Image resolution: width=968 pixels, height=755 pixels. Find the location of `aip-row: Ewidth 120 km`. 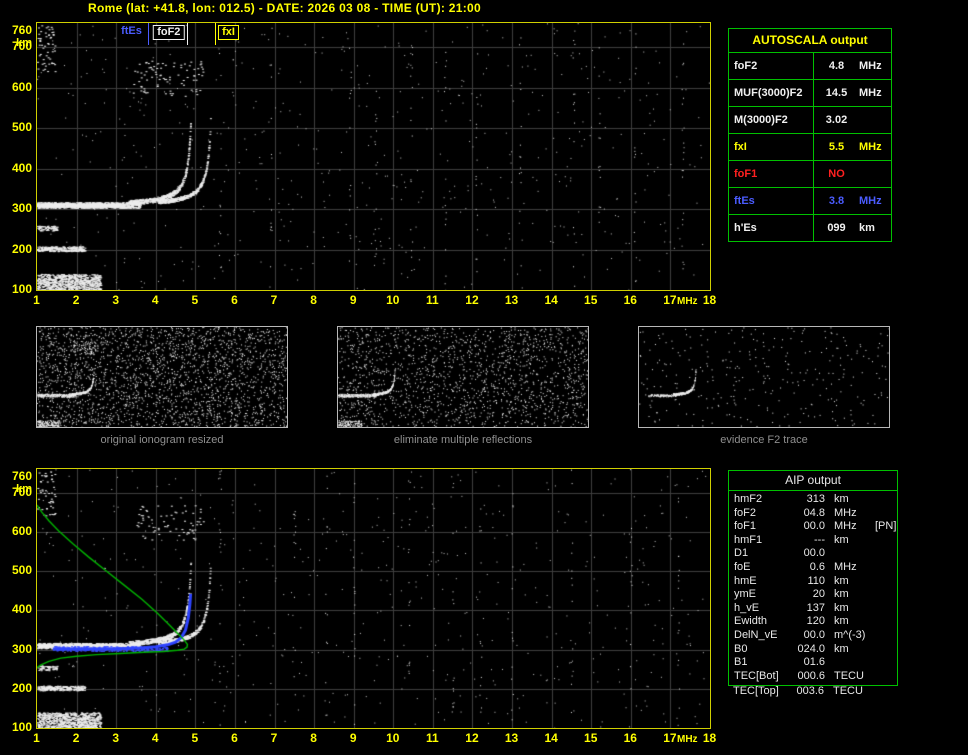

aip-row: Ewidth 120 km is located at coordinates (813, 622).